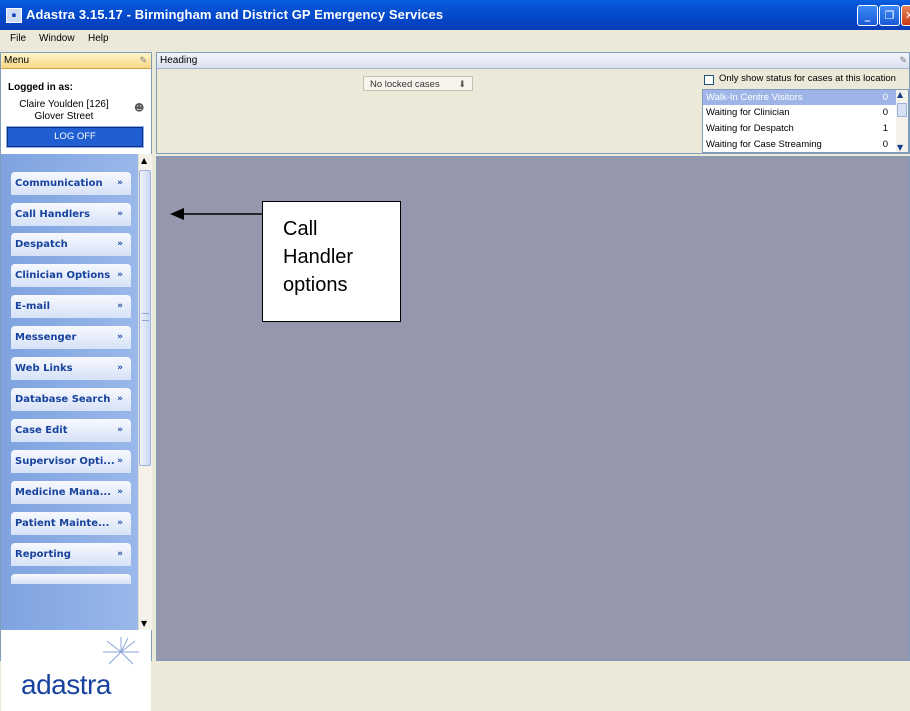 This screenshot has height=711, width=910. What do you see at coordinates (902, 121) in the screenshot?
I see `status-scrollbar: ▲ ▼` at bounding box center [902, 121].